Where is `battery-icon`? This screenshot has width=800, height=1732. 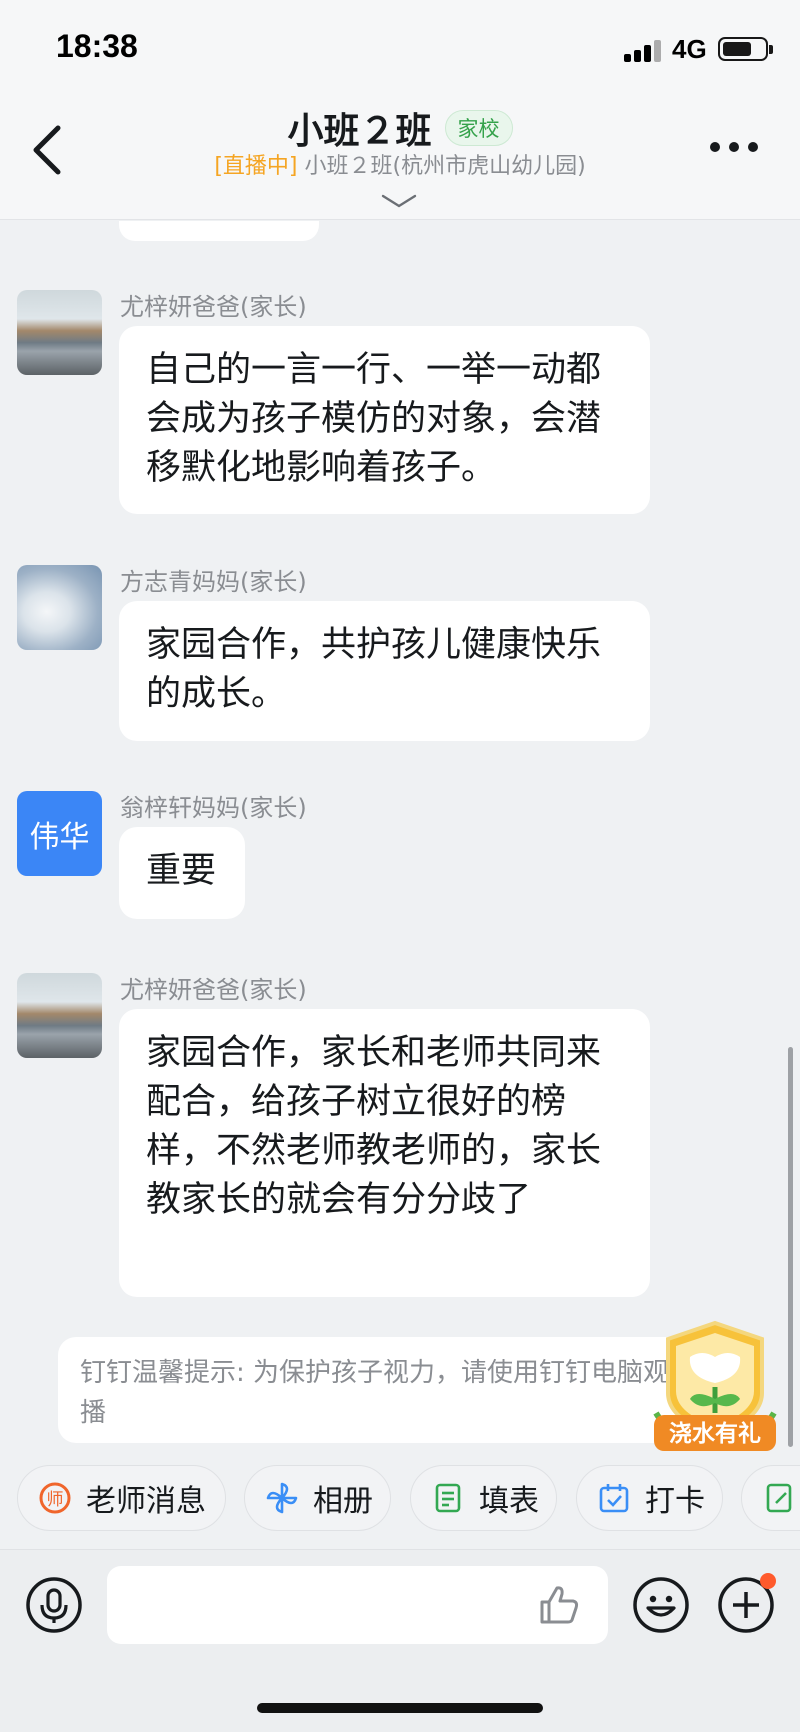
battery-icon is located at coordinates (745, 49).